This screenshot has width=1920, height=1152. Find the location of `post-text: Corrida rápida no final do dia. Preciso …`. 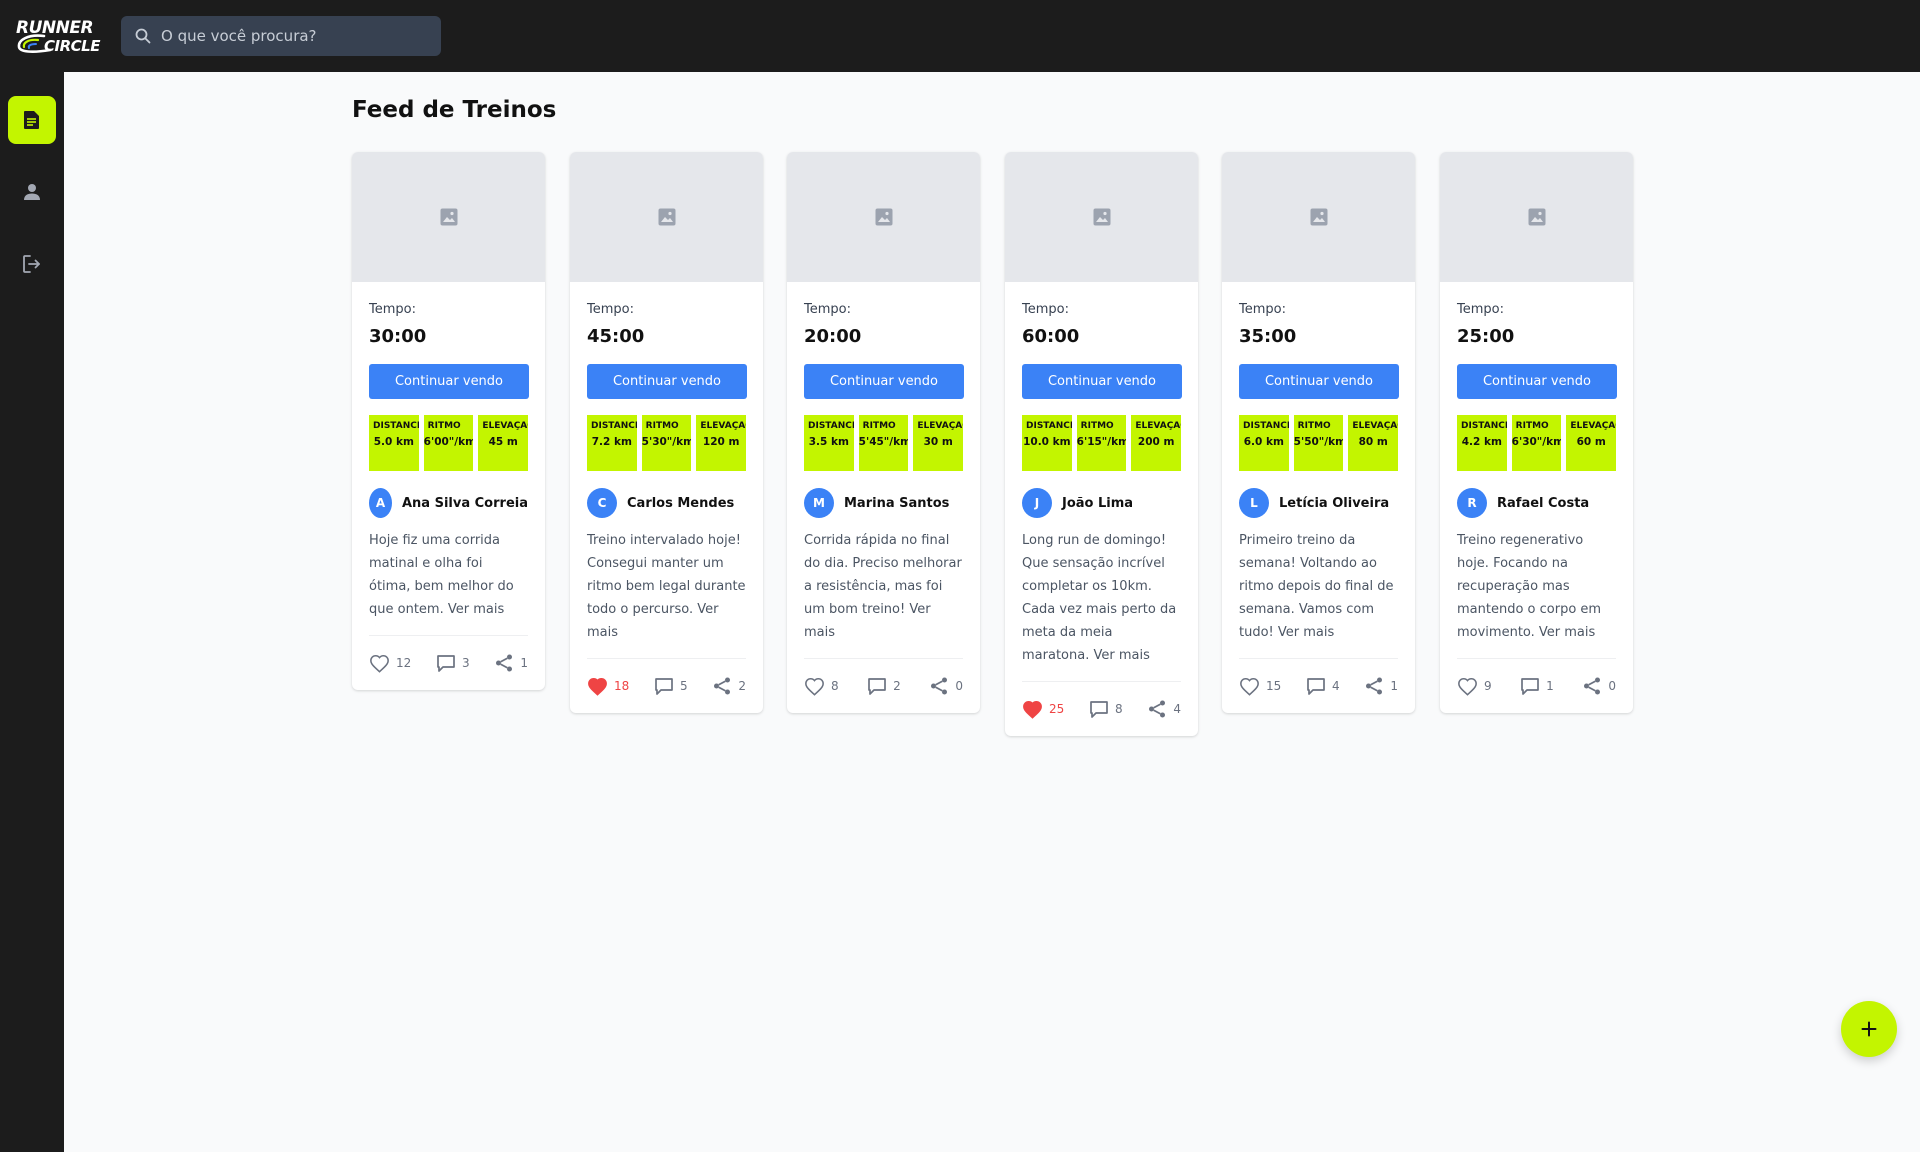

post-text: Corrida rápida no final do dia. Preciso … is located at coordinates (883, 586).